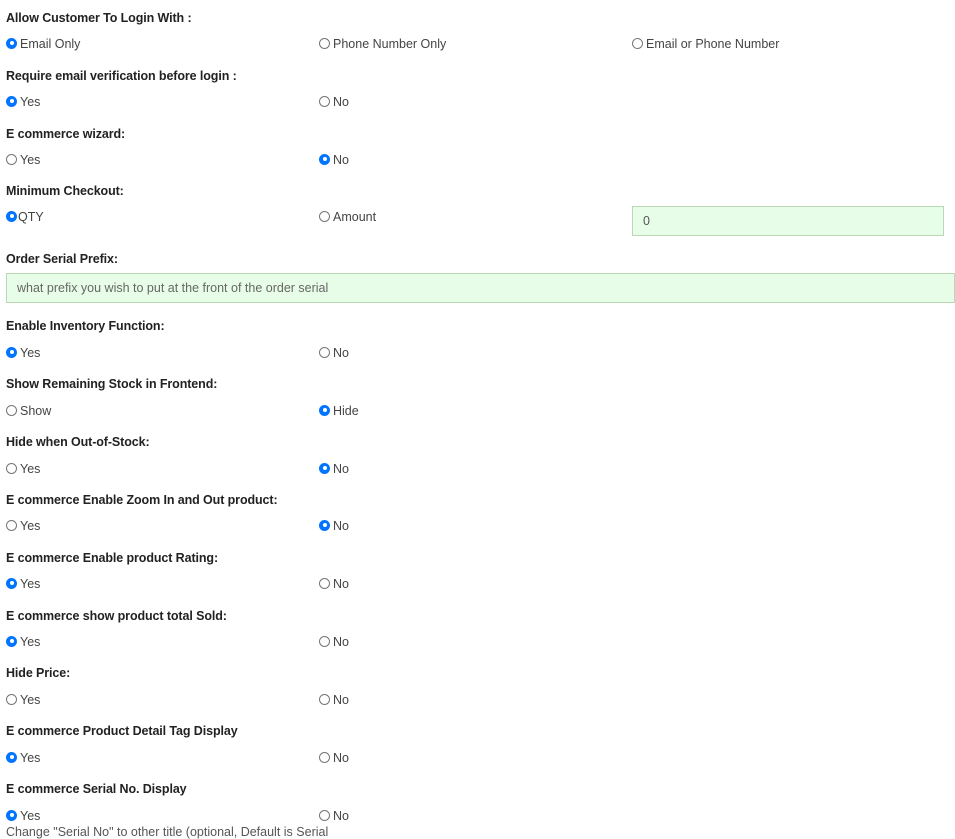  What do you see at coordinates (11, 159) in the screenshot?
I see `wizard-yes-radio` at bounding box center [11, 159].